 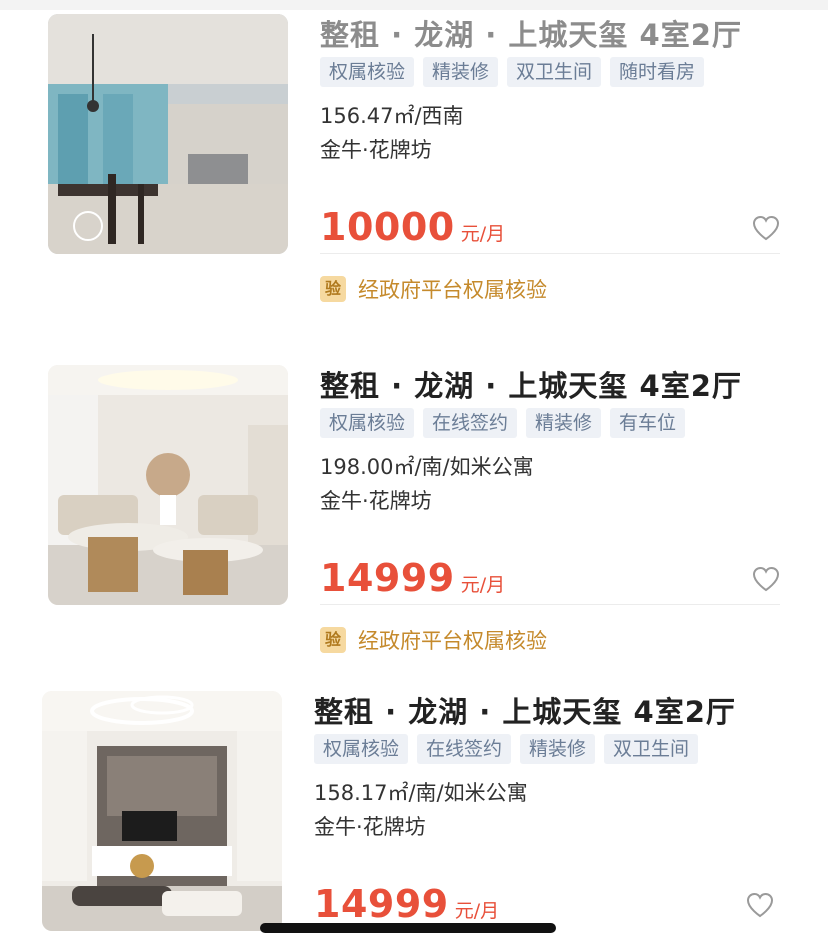 What do you see at coordinates (392, 116) in the screenshot?
I see `area-orientation: 156.47㎡/西南` at bounding box center [392, 116].